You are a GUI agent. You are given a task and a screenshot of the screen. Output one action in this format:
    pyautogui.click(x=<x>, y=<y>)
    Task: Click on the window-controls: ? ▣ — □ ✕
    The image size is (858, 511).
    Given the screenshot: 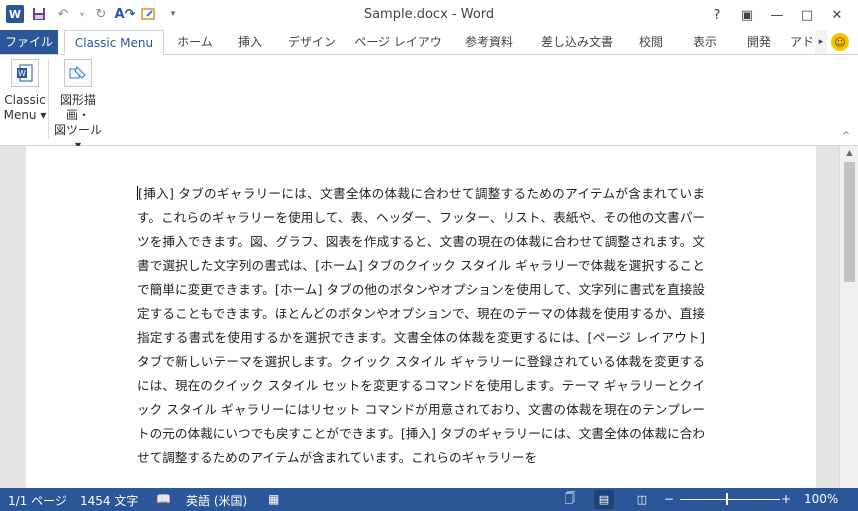 What is the action you would take?
    pyautogui.click(x=777, y=15)
    